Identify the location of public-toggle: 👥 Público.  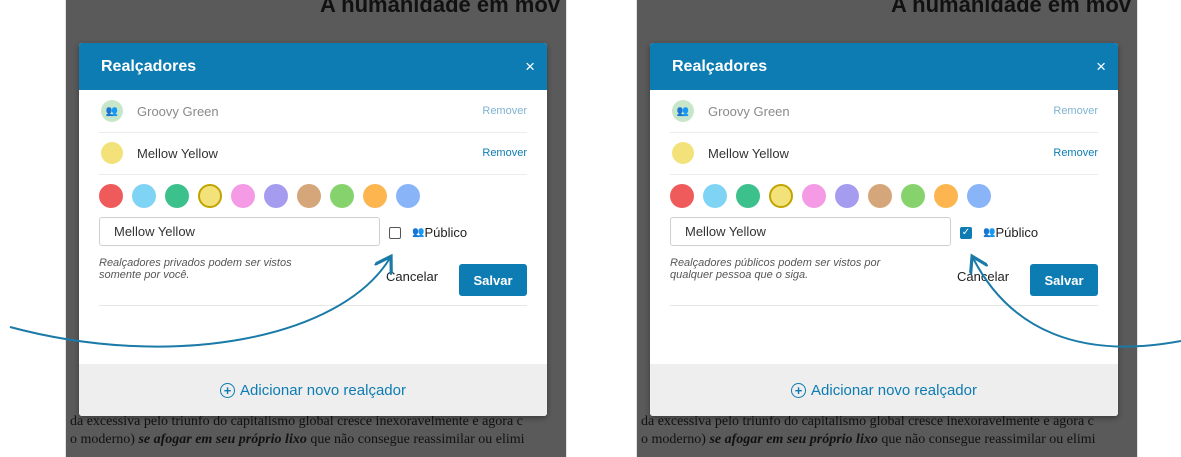
(428, 232).